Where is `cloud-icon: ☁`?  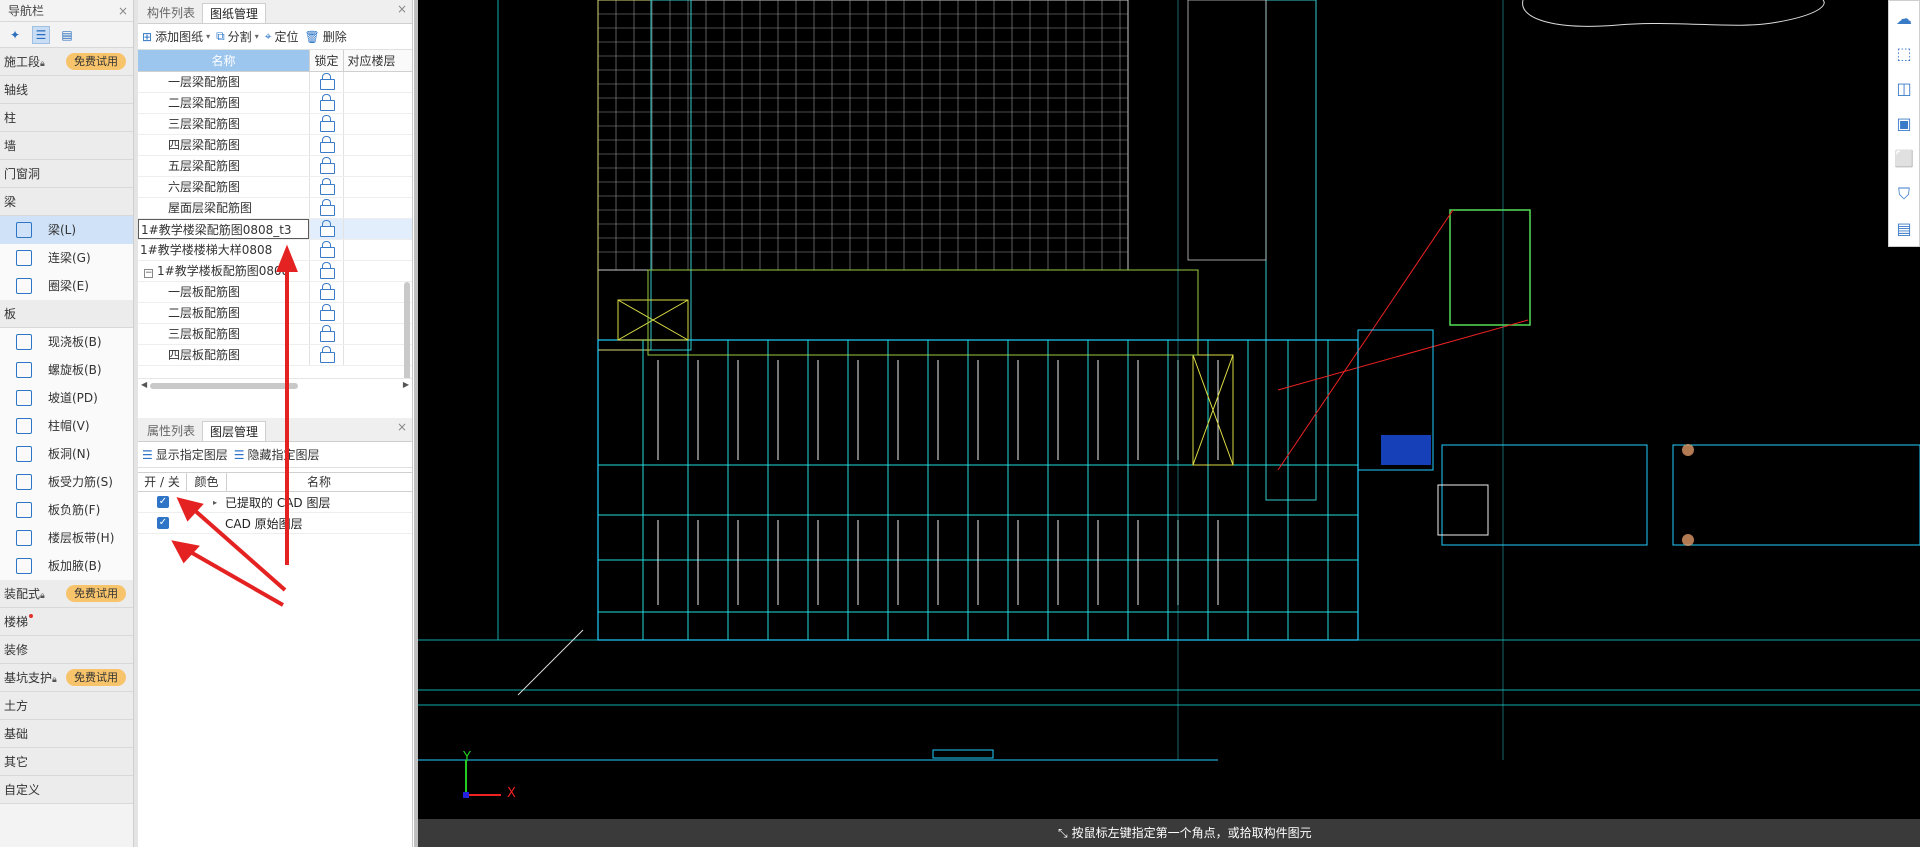
cloud-icon: ☁ is located at coordinates (1904, 18).